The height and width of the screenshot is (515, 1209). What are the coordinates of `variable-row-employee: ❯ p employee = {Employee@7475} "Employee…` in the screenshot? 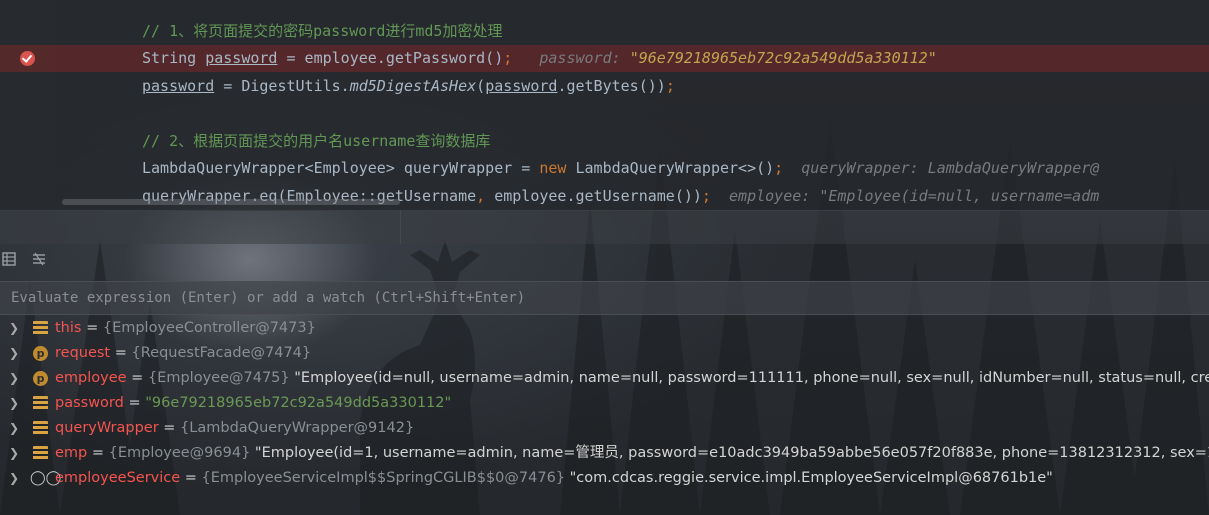 It's located at (604, 378).